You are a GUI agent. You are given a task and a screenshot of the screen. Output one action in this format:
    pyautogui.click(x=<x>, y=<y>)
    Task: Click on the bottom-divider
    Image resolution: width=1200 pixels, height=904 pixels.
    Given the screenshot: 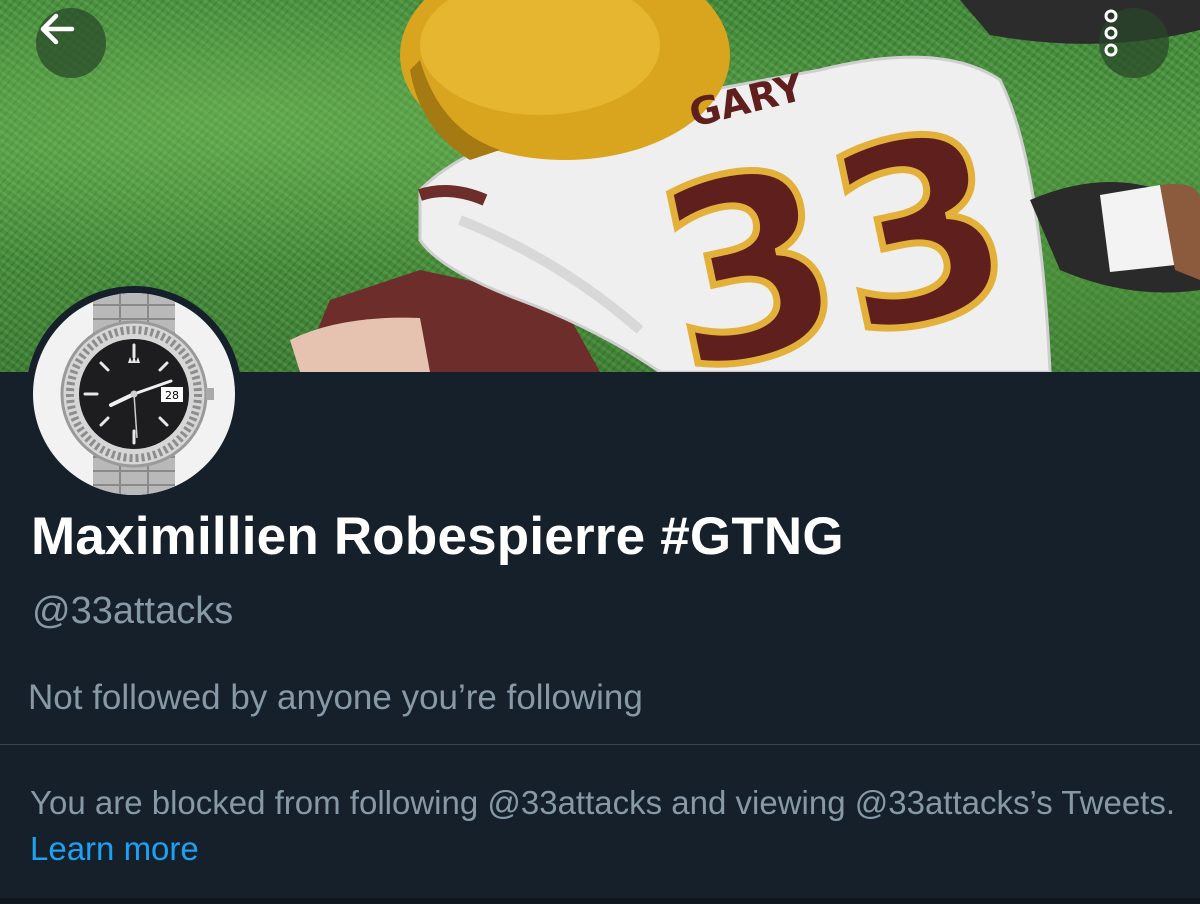 What is the action you would take?
    pyautogui.click(x=600, y=901)
    